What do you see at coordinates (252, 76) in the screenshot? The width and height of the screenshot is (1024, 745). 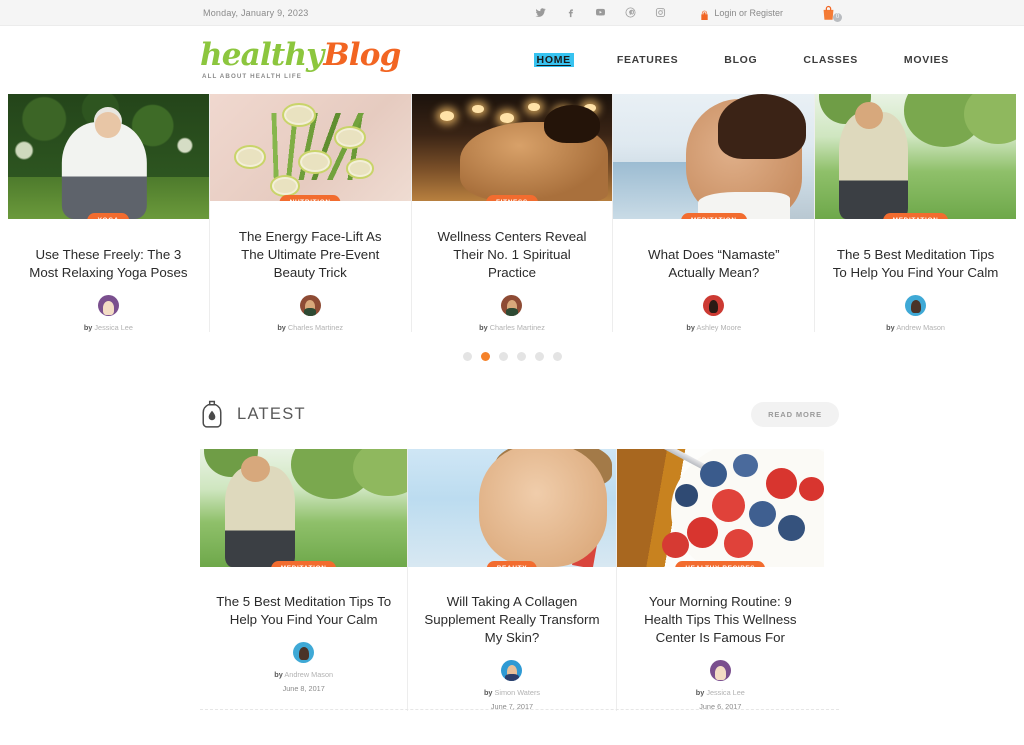 I see `logo-tagline: ALL ABOUT HEALTH LIFE` at bounding box center [252, 76].